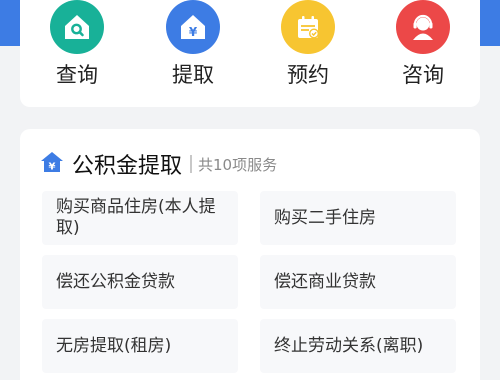  Describe the element at coordinates (423, 75) in the screenshot. I see `quick-action-label: 咨询` at that location.